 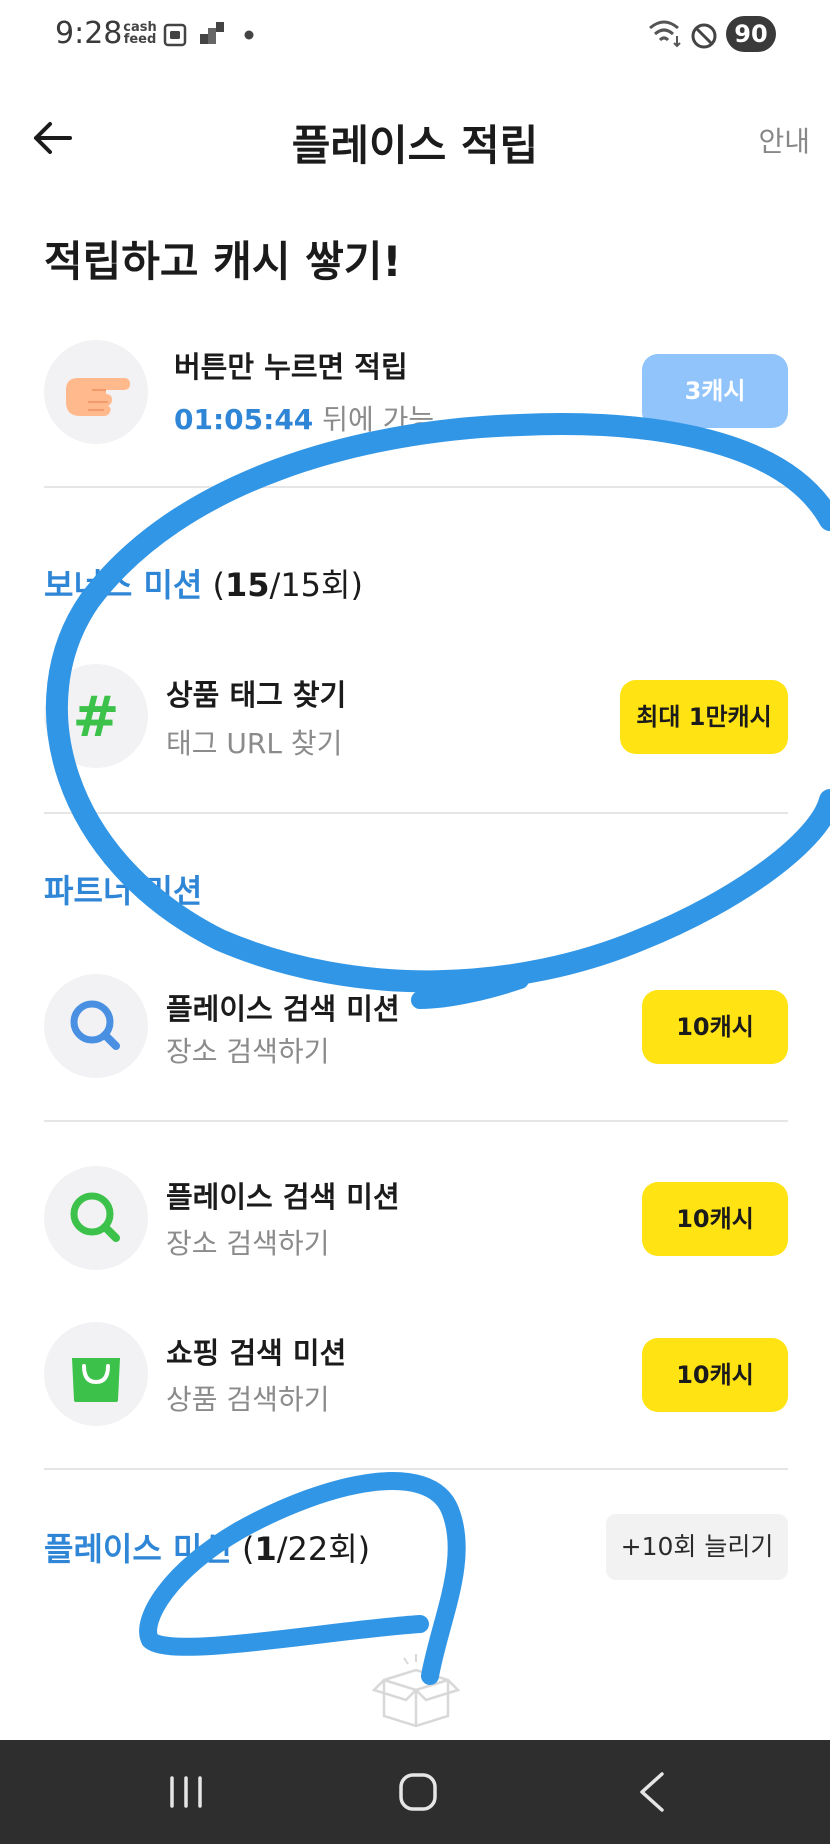 I want to click on status-time: 9:28, so click(x=89, y=33).